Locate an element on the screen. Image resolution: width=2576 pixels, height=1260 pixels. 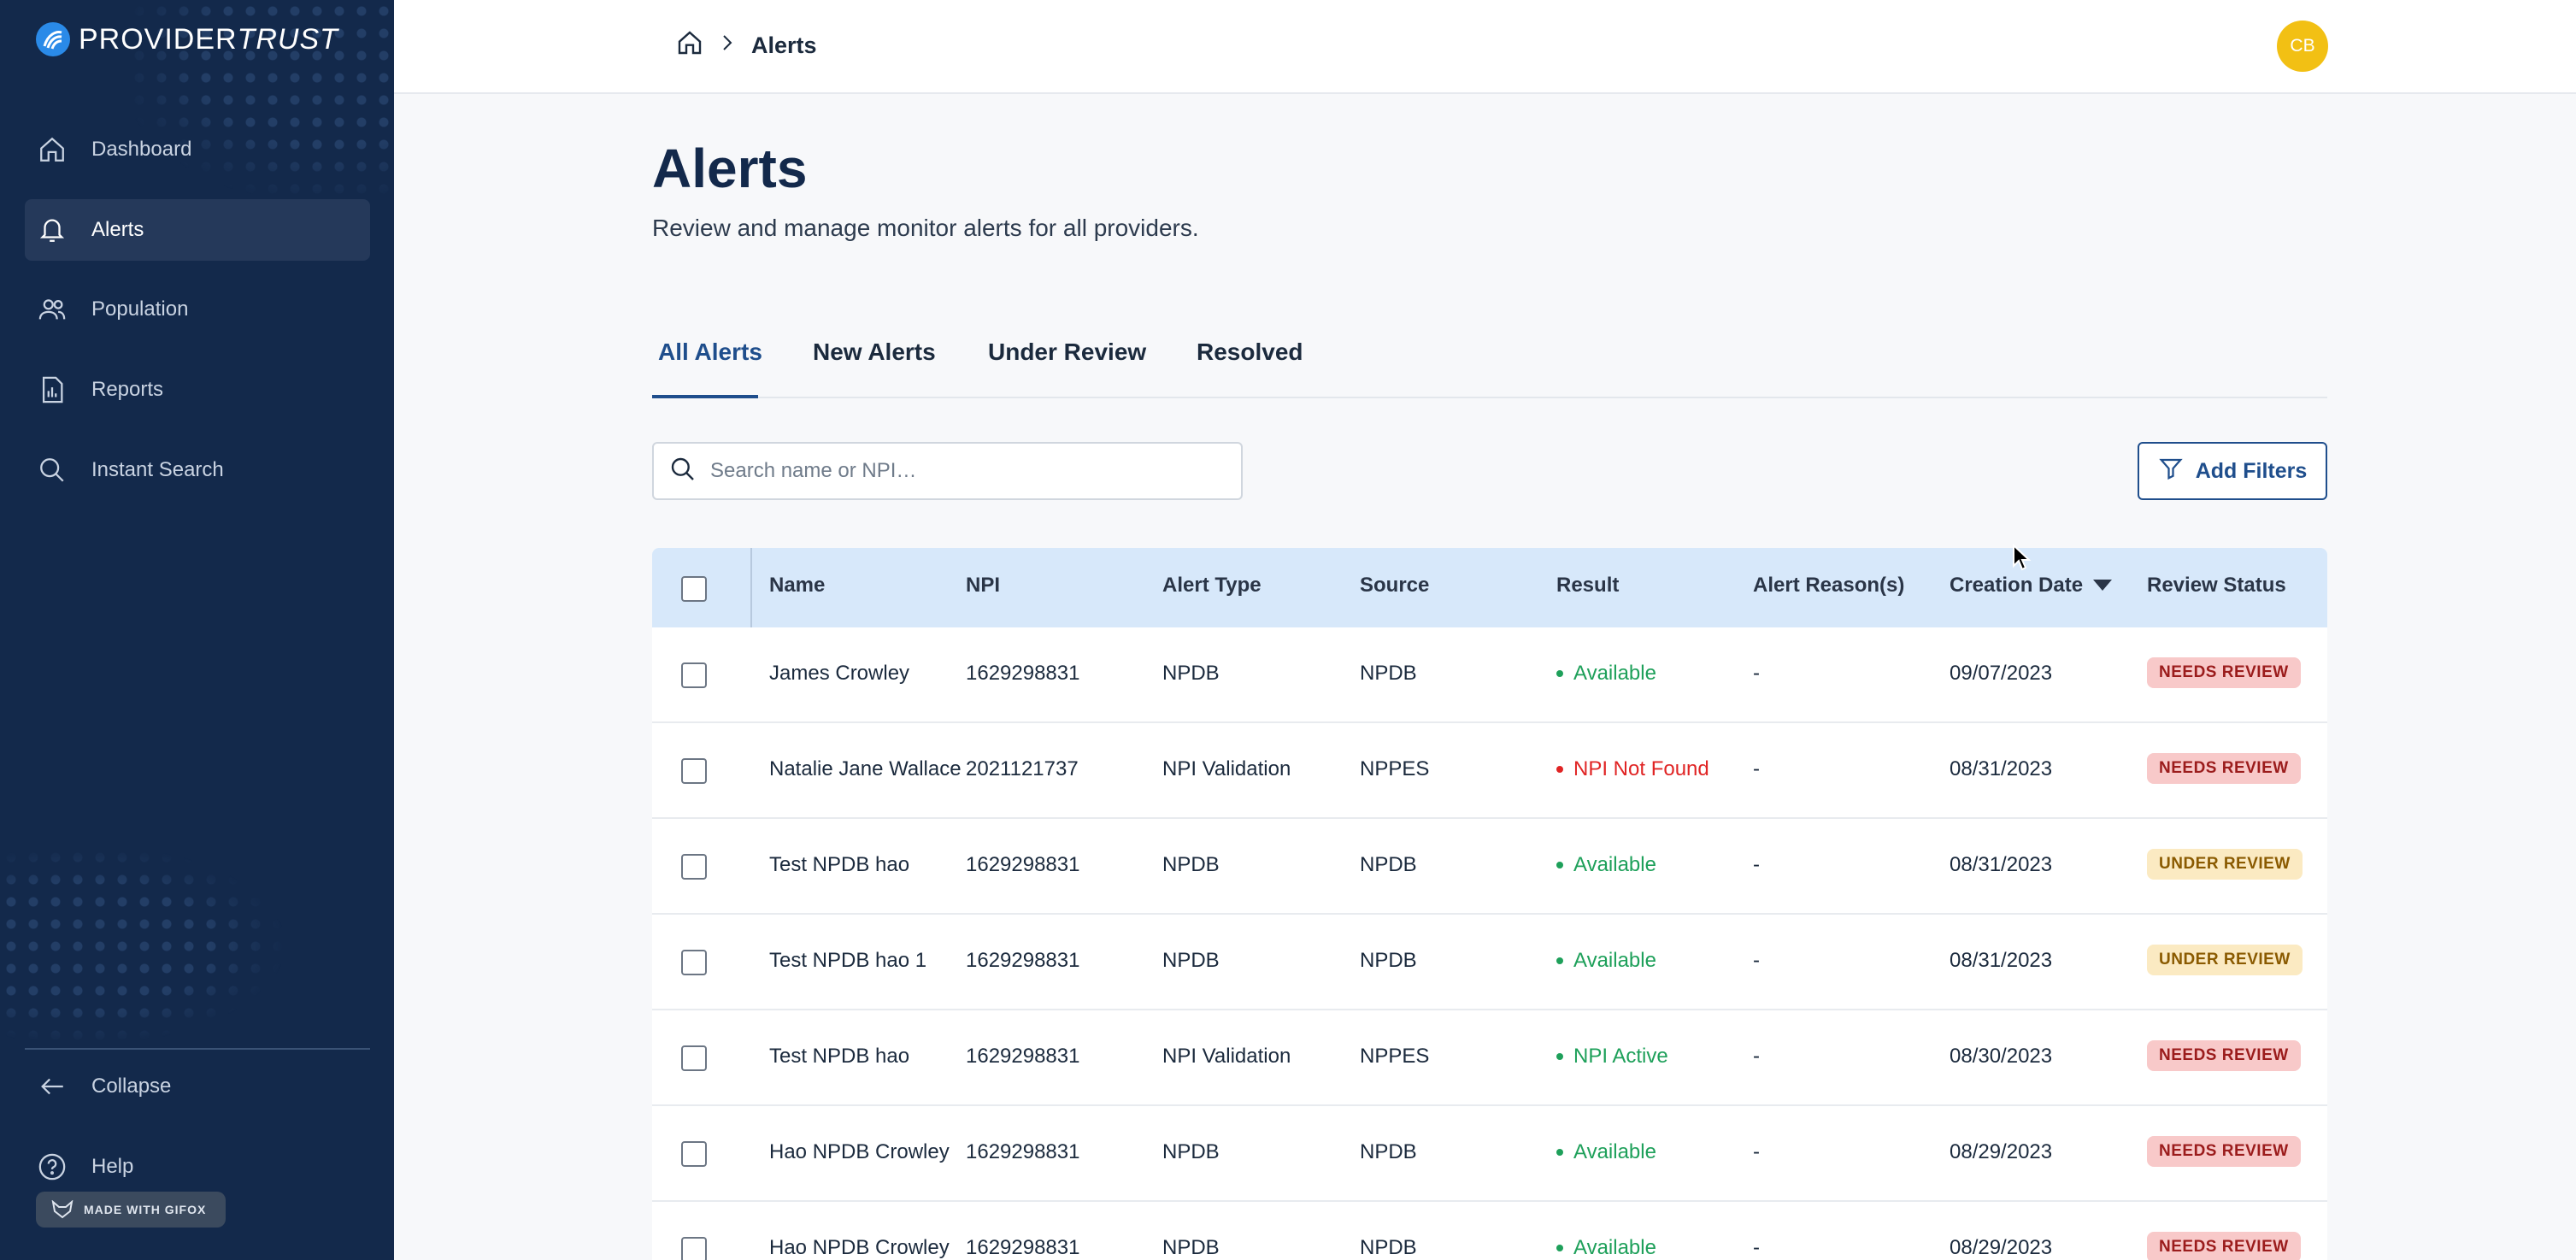
cell-name: Test NPDB hao is located at coordinates (839, 864).